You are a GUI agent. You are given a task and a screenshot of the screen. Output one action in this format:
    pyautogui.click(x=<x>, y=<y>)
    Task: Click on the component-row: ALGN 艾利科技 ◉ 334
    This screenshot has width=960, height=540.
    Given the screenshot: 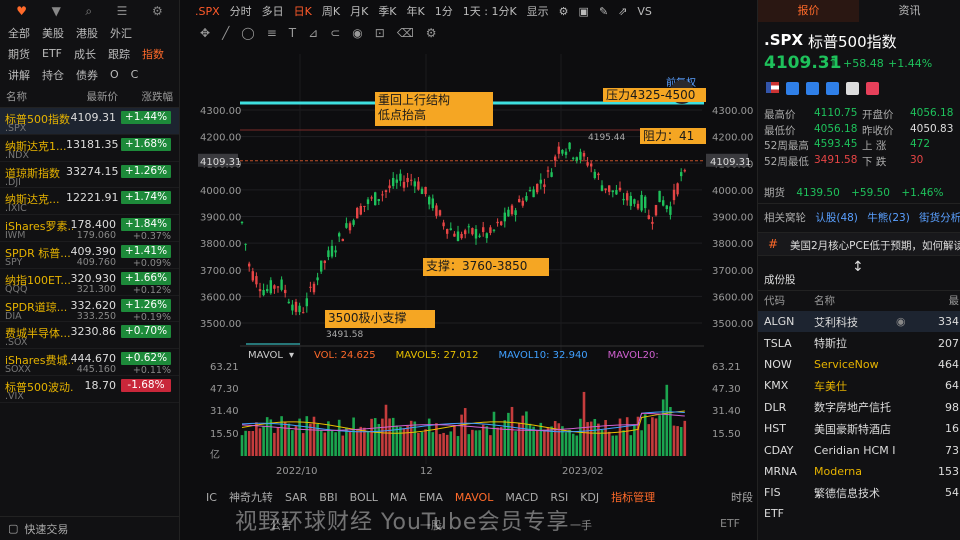 What is the action you would take?
    pyautogui.click(x=859, y=322)
    